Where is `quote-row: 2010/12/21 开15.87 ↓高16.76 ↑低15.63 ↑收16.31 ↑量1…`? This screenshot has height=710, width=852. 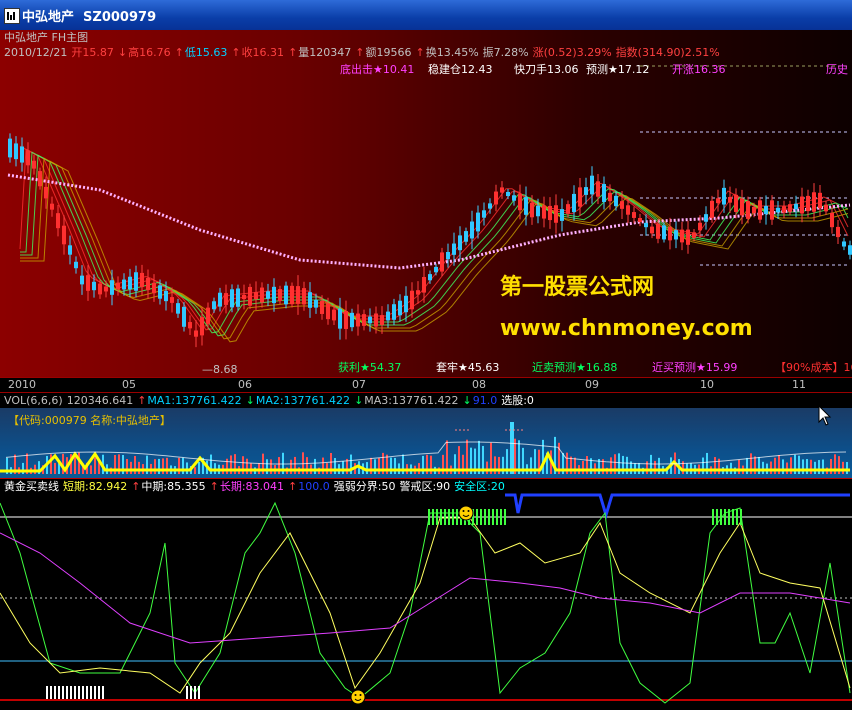 quote-row: 2010/12/21 开15.87 ↓高16.76 ↑低15.63 ↑收16.31 ↑量1… is located at coordinates (364, 53).